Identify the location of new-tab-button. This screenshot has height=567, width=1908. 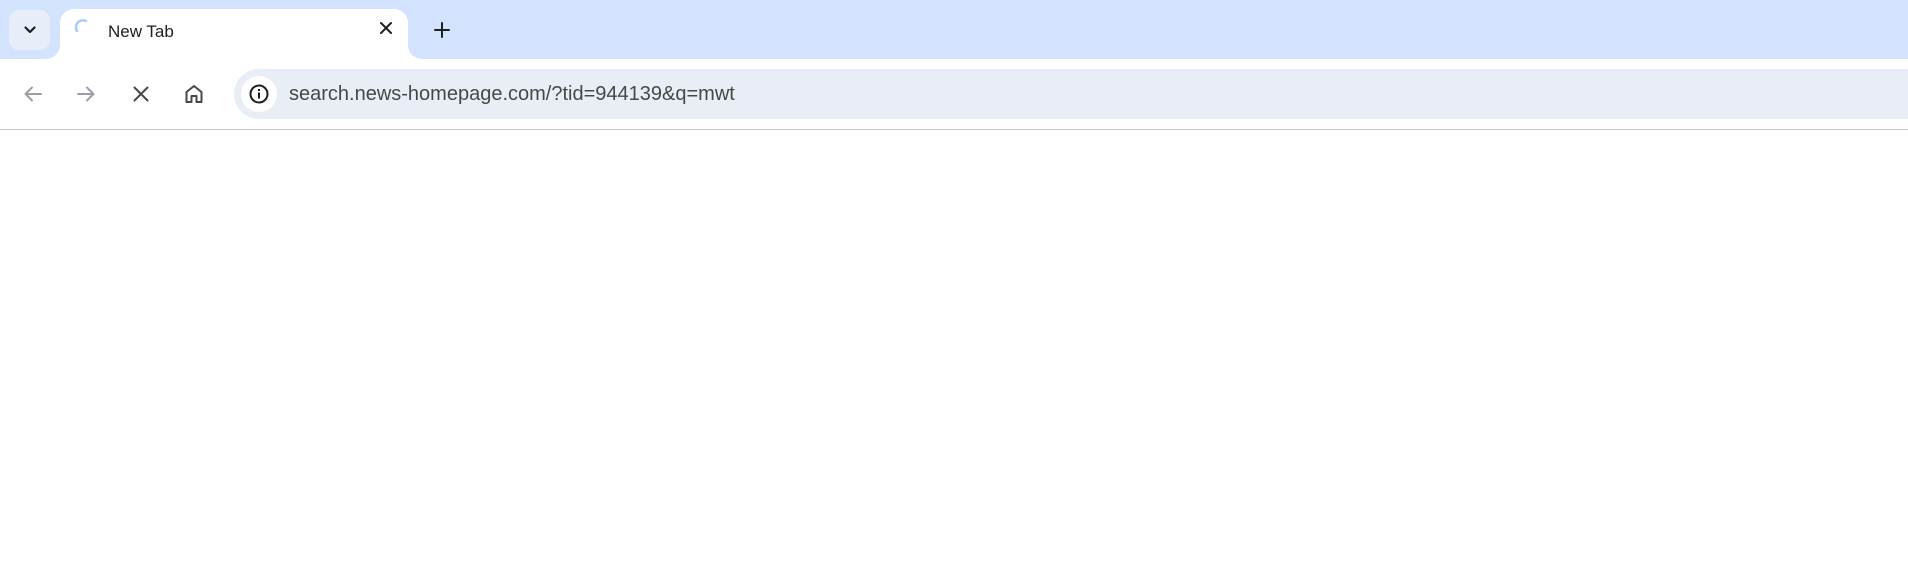
(442, 30).